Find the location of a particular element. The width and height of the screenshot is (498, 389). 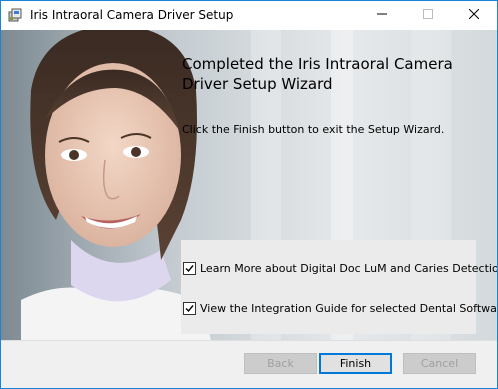

window-title: Iris Intraoral Camera Driver Setup is located at coordinates (132, 15).